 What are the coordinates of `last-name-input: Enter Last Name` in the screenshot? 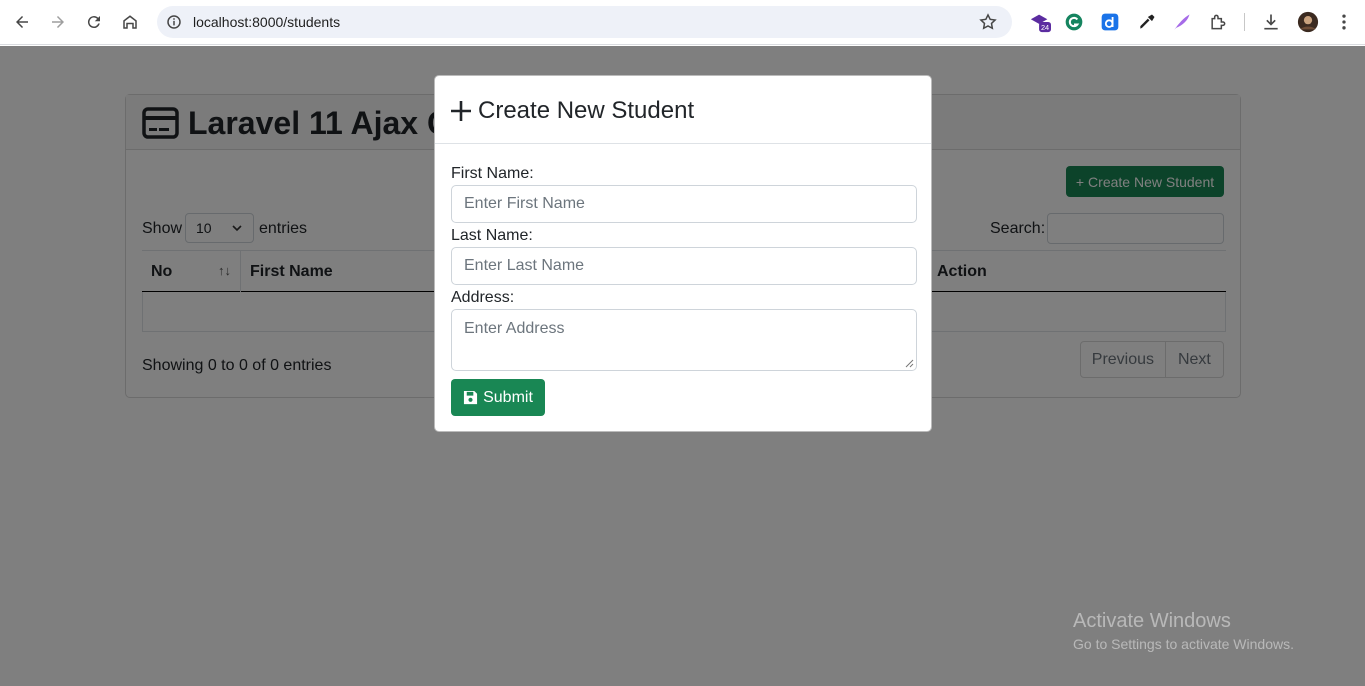 It's located at (684, 266).